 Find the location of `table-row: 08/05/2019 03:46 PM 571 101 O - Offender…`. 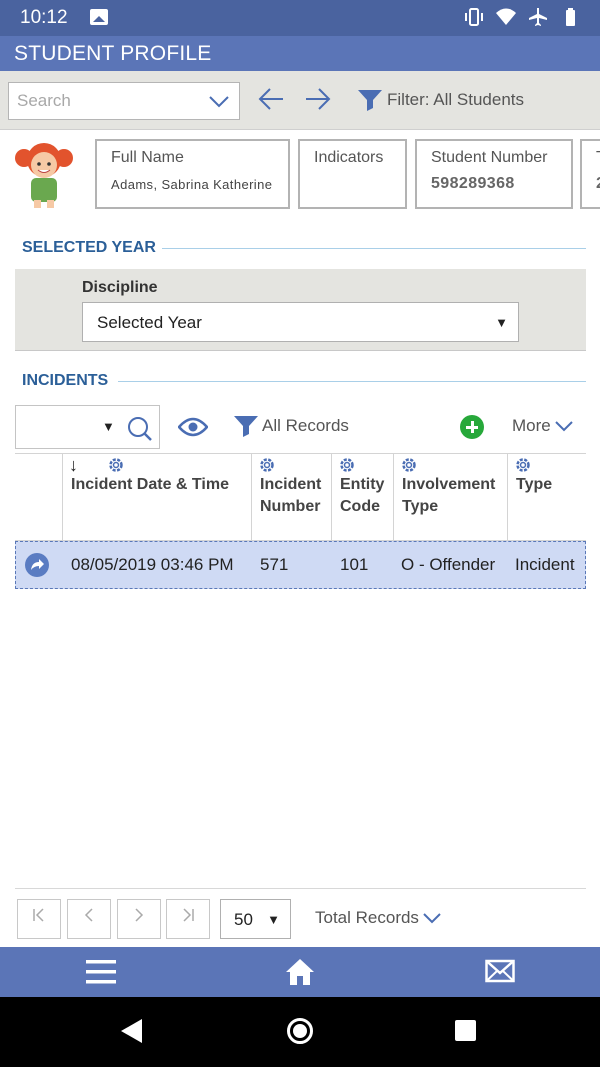

table-row: 08/05/2019 03:46 PM 571 101 O - Offender… is located at coordinates (300, 565).